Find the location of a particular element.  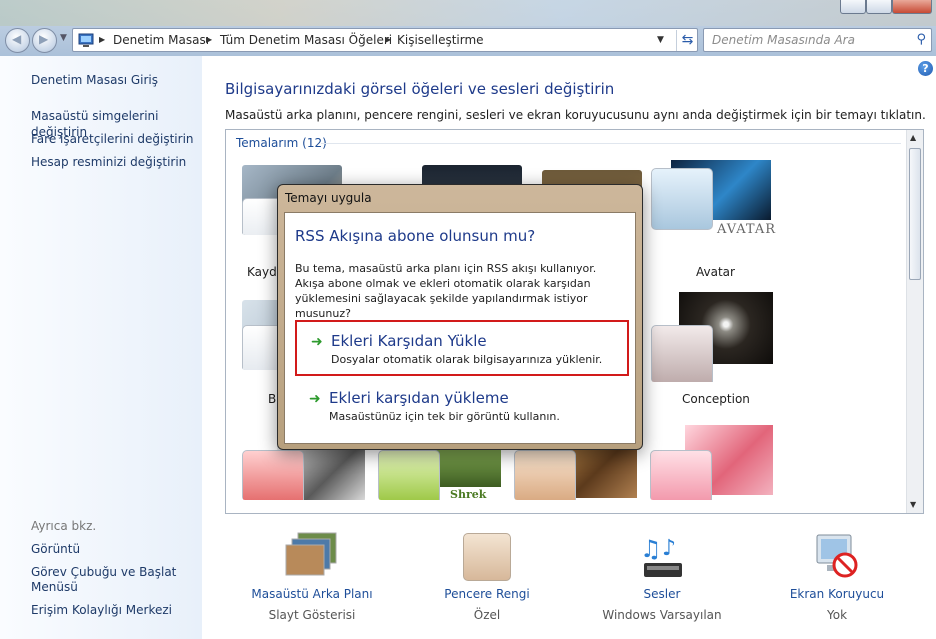

breadcrumb-all-items: Tüm Denetim Masası Öğeleri is located at coordinates (306, 40).